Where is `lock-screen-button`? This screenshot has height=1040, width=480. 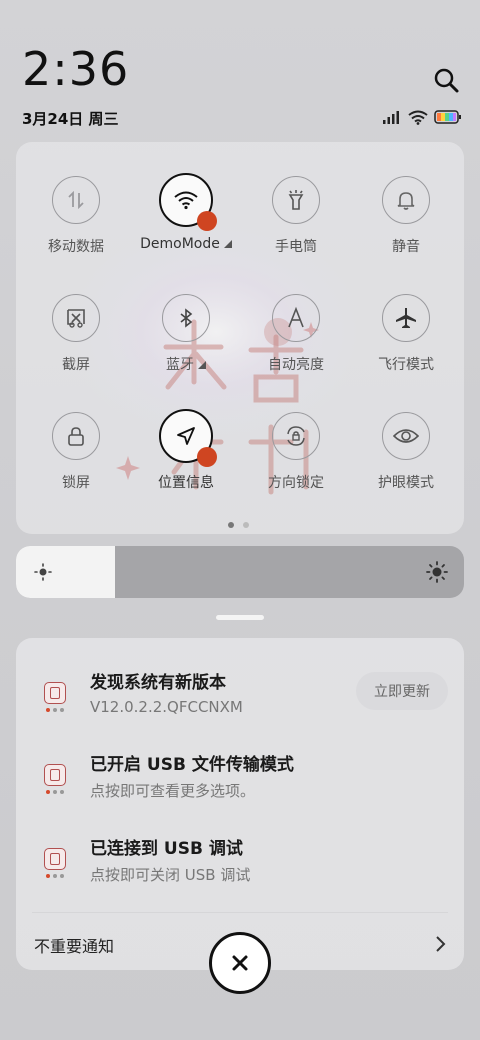 lock-screen-button is located at coordinates (76, 436).